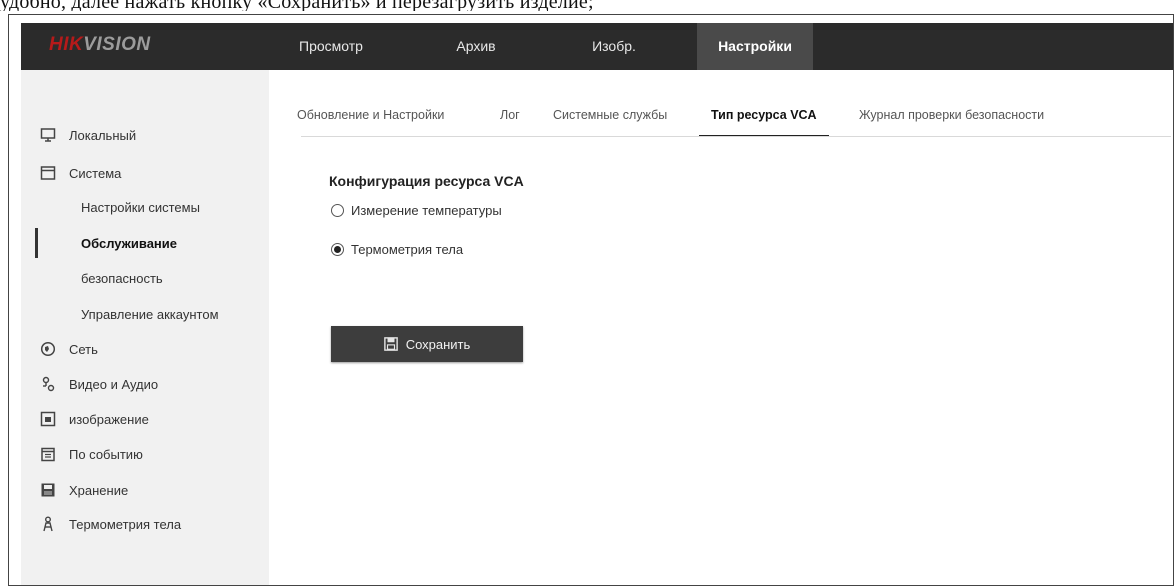  I want to click on network-icon, so click(48, 349).